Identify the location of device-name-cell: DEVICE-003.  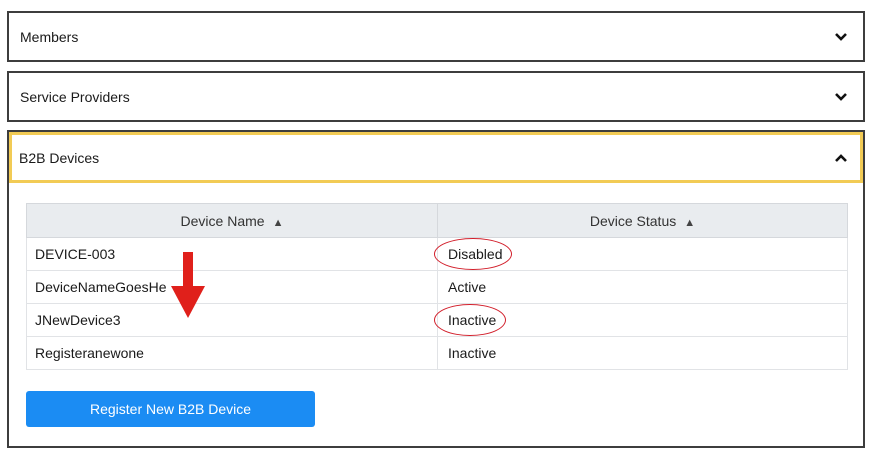
(232, 254).